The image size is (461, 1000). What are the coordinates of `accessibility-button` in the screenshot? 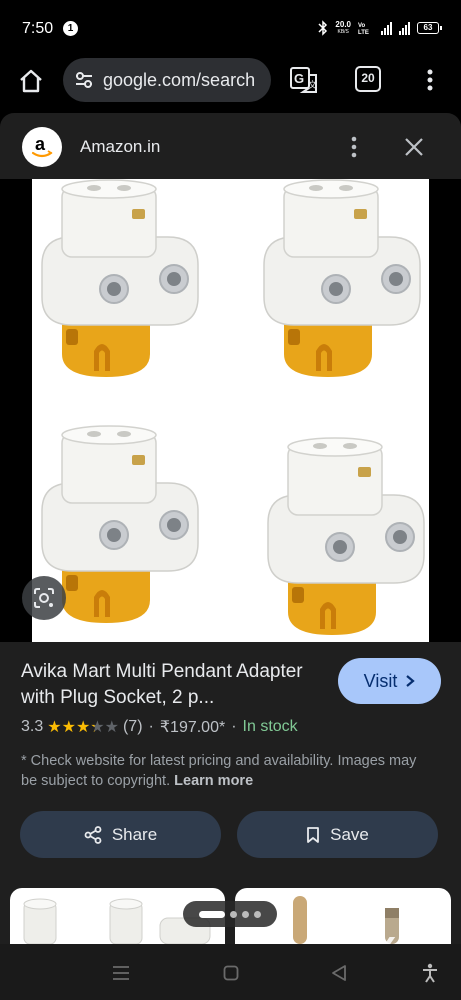 It's located at (430, 973).